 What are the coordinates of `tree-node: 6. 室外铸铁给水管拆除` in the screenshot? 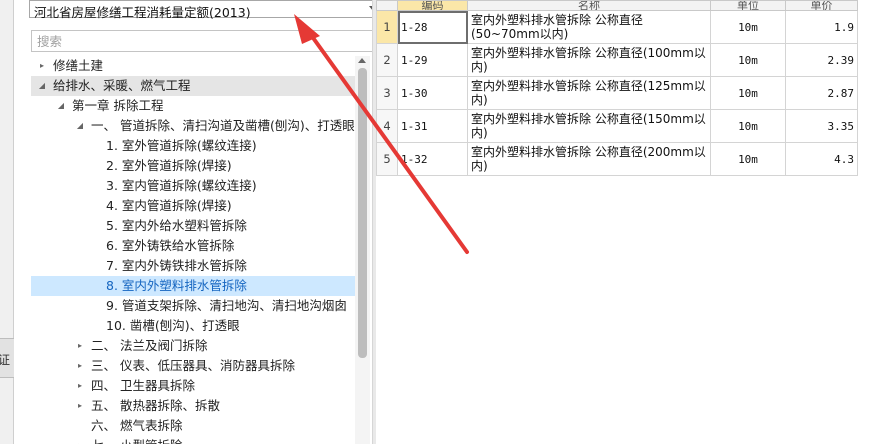 It's located at (194, 246).